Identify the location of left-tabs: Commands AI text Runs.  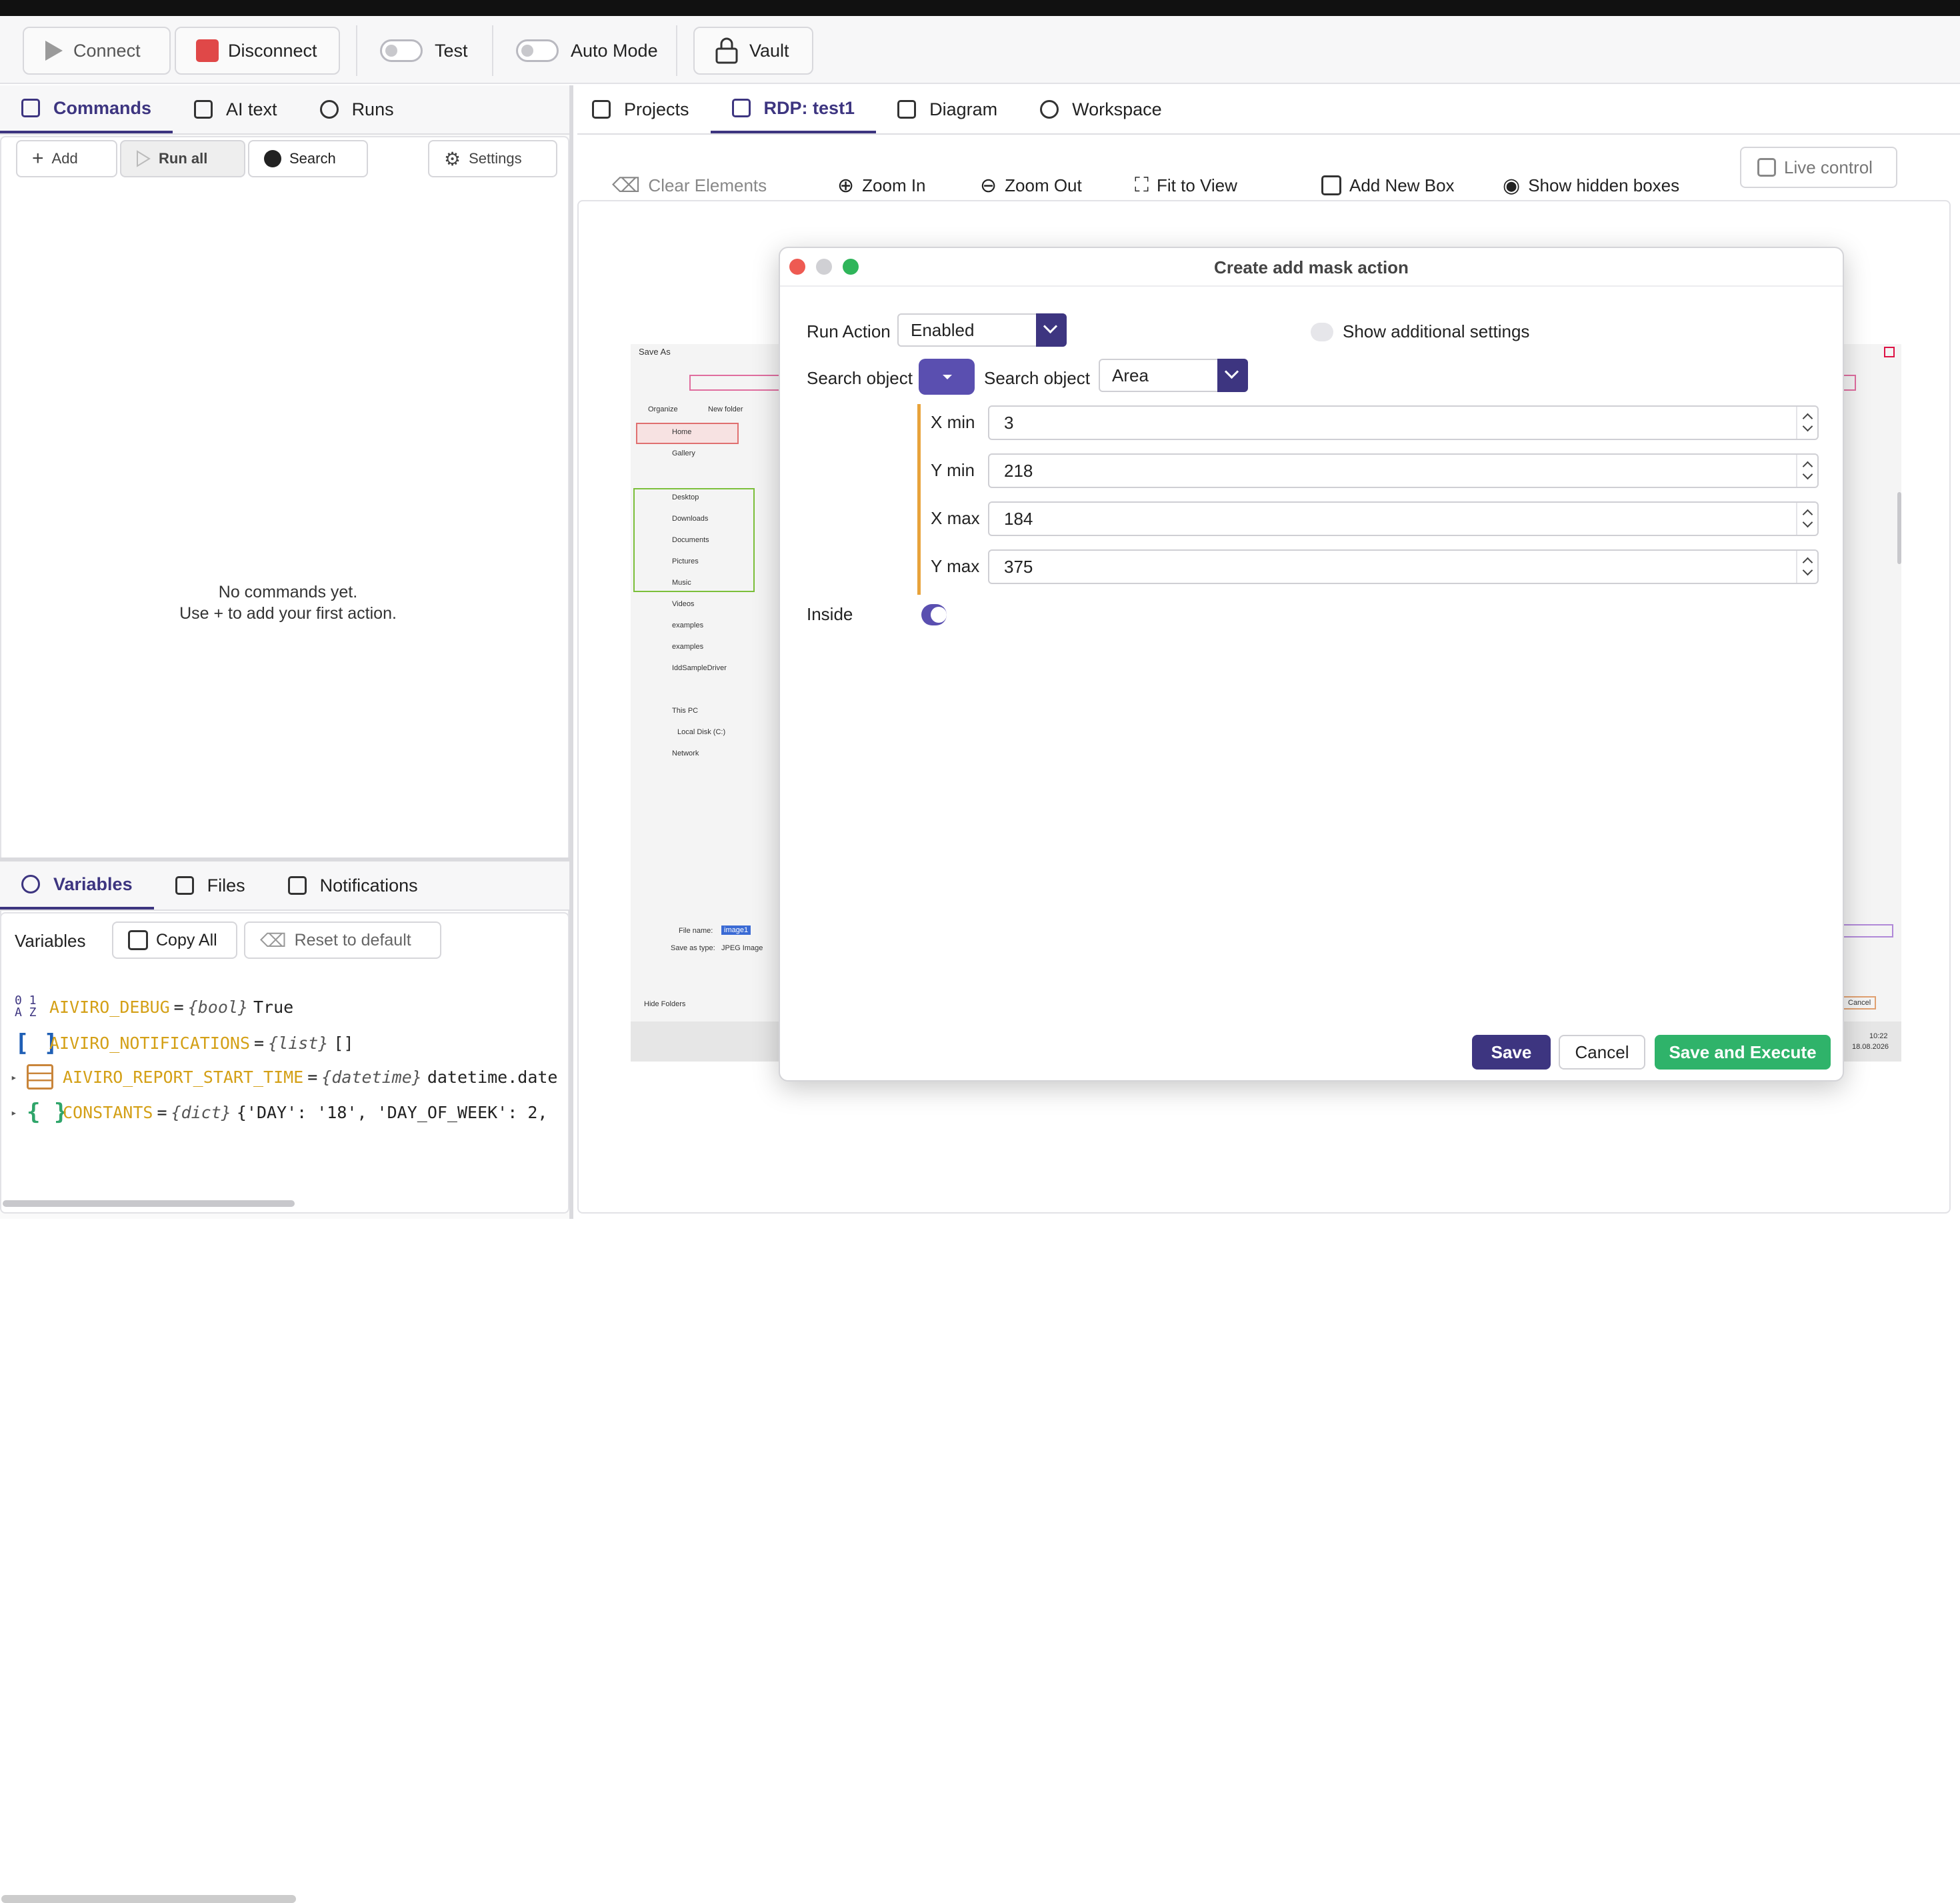
(284, 110).